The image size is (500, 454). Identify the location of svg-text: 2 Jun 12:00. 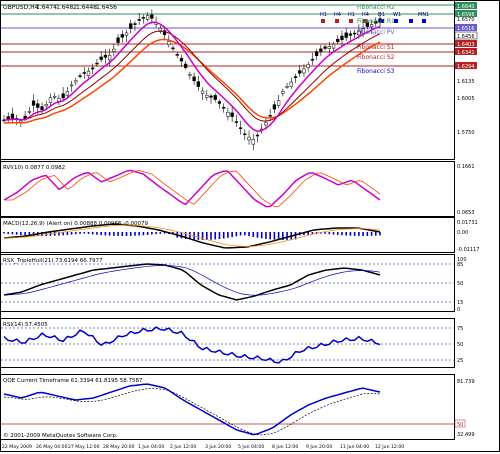
(183, 447).